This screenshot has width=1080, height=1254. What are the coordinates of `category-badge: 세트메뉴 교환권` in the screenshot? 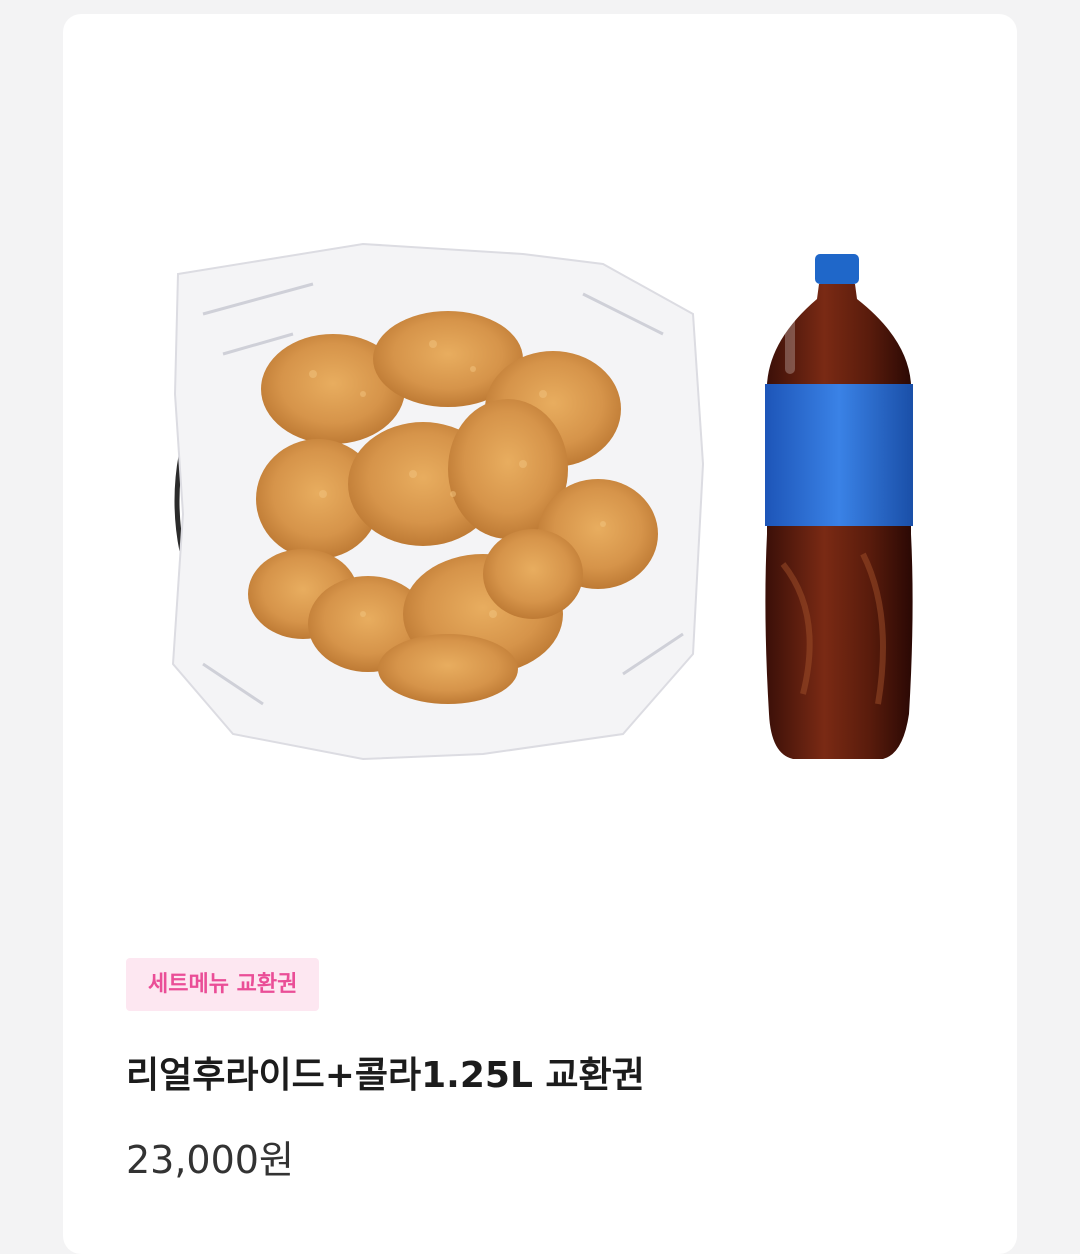 It's located at (223, 984).